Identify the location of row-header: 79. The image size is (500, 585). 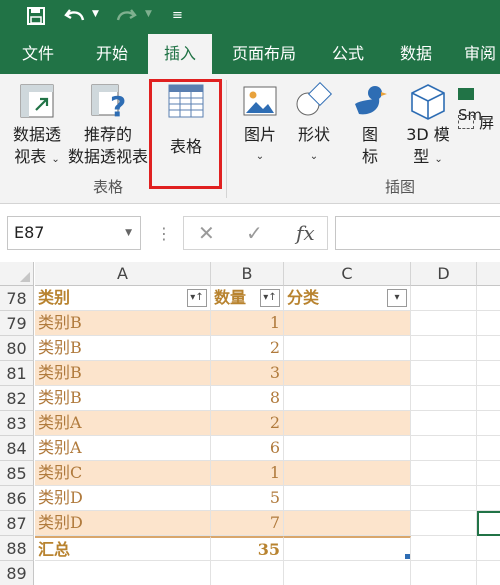
(17, 323).